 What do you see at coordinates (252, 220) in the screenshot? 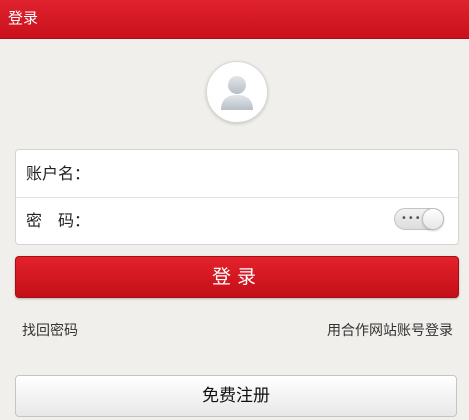
I see `password-input` at bounding box center [252, 220].